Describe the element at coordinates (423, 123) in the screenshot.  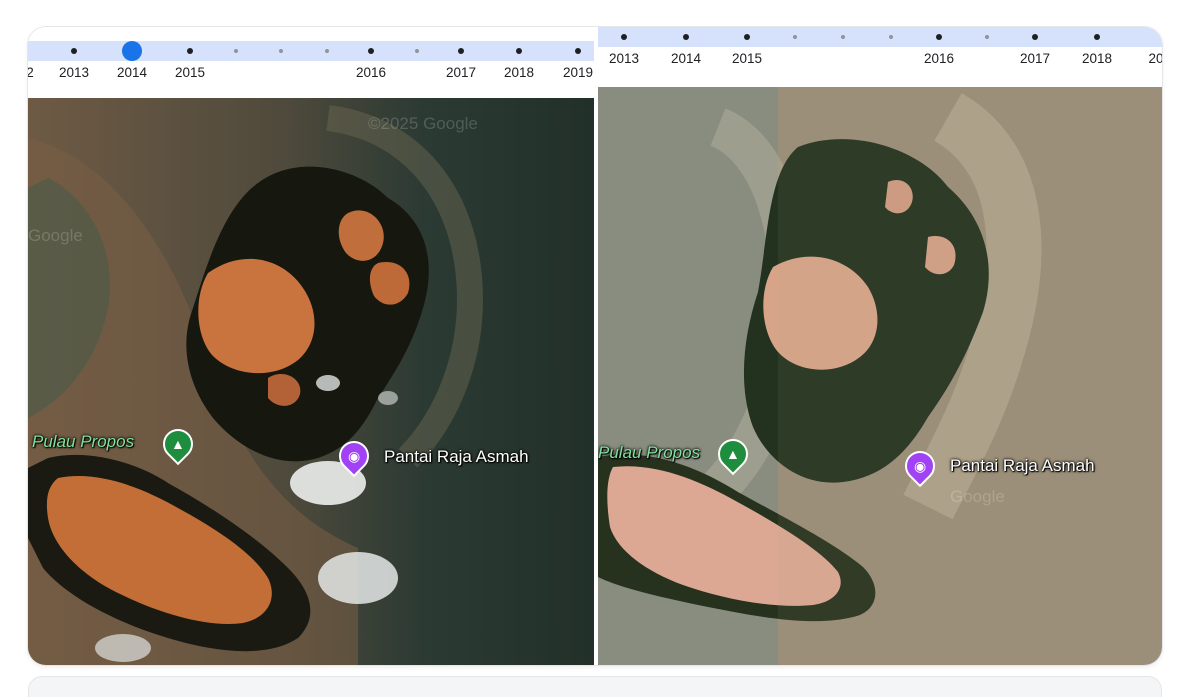
I see `map-watermark-top: ©2025 Google` at that location.